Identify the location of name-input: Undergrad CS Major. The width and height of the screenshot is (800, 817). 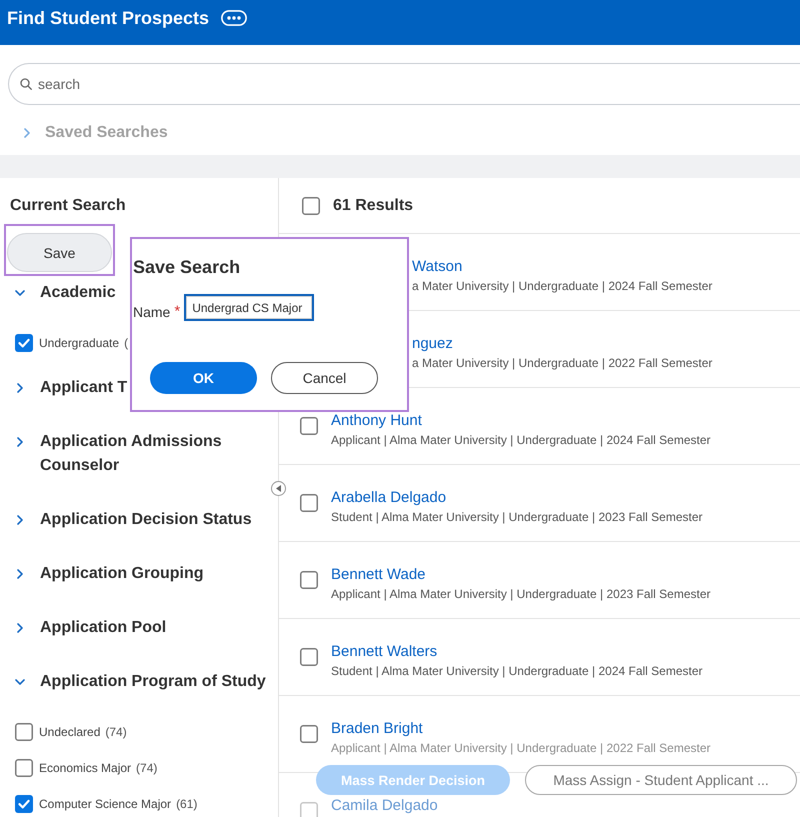
(249, 307).